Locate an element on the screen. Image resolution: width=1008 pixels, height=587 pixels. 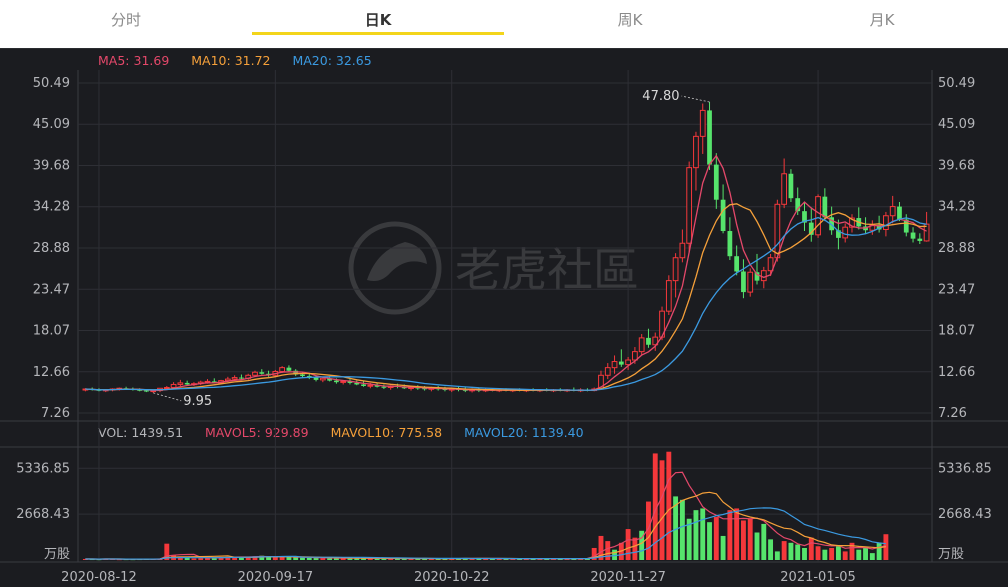
price-tick-label-right: 18.07 is located at coordinates (956, 330).